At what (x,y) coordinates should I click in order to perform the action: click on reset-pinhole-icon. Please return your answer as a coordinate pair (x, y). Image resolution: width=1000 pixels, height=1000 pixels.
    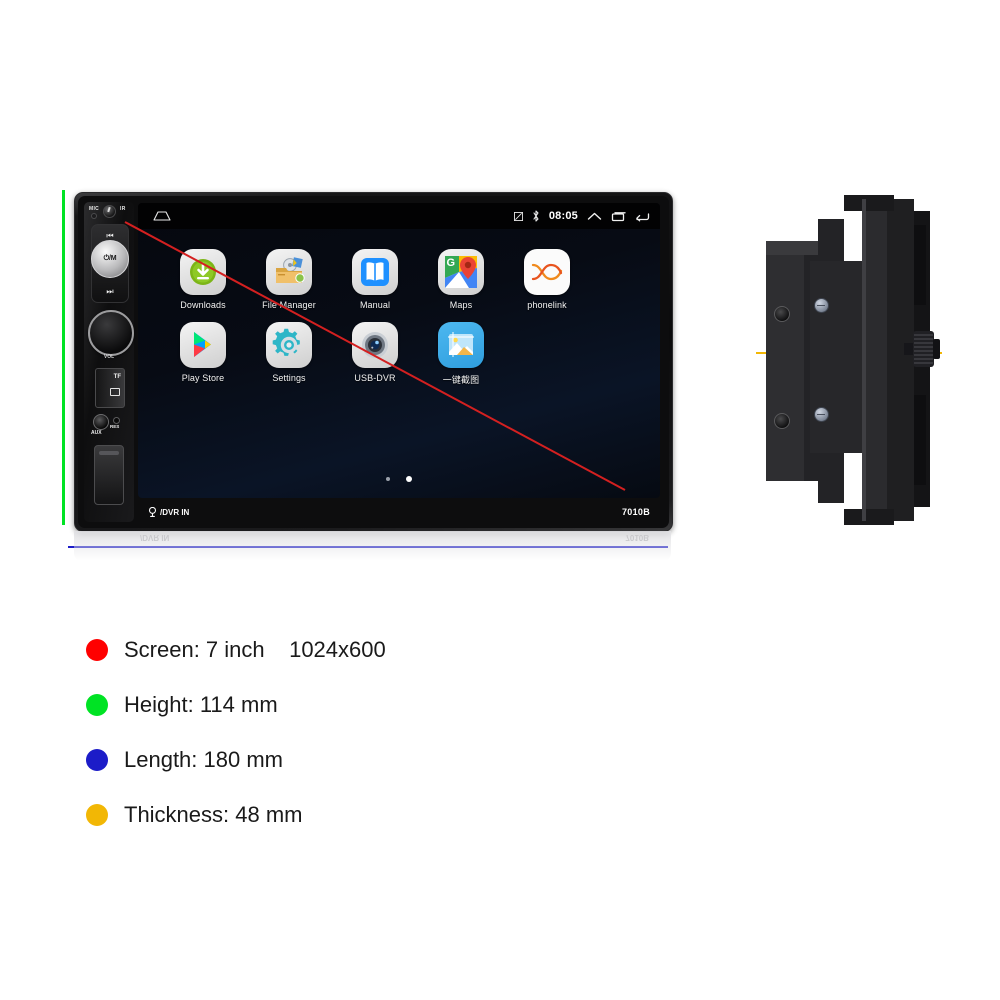
    Looking at the image, I should click on (116, 420).